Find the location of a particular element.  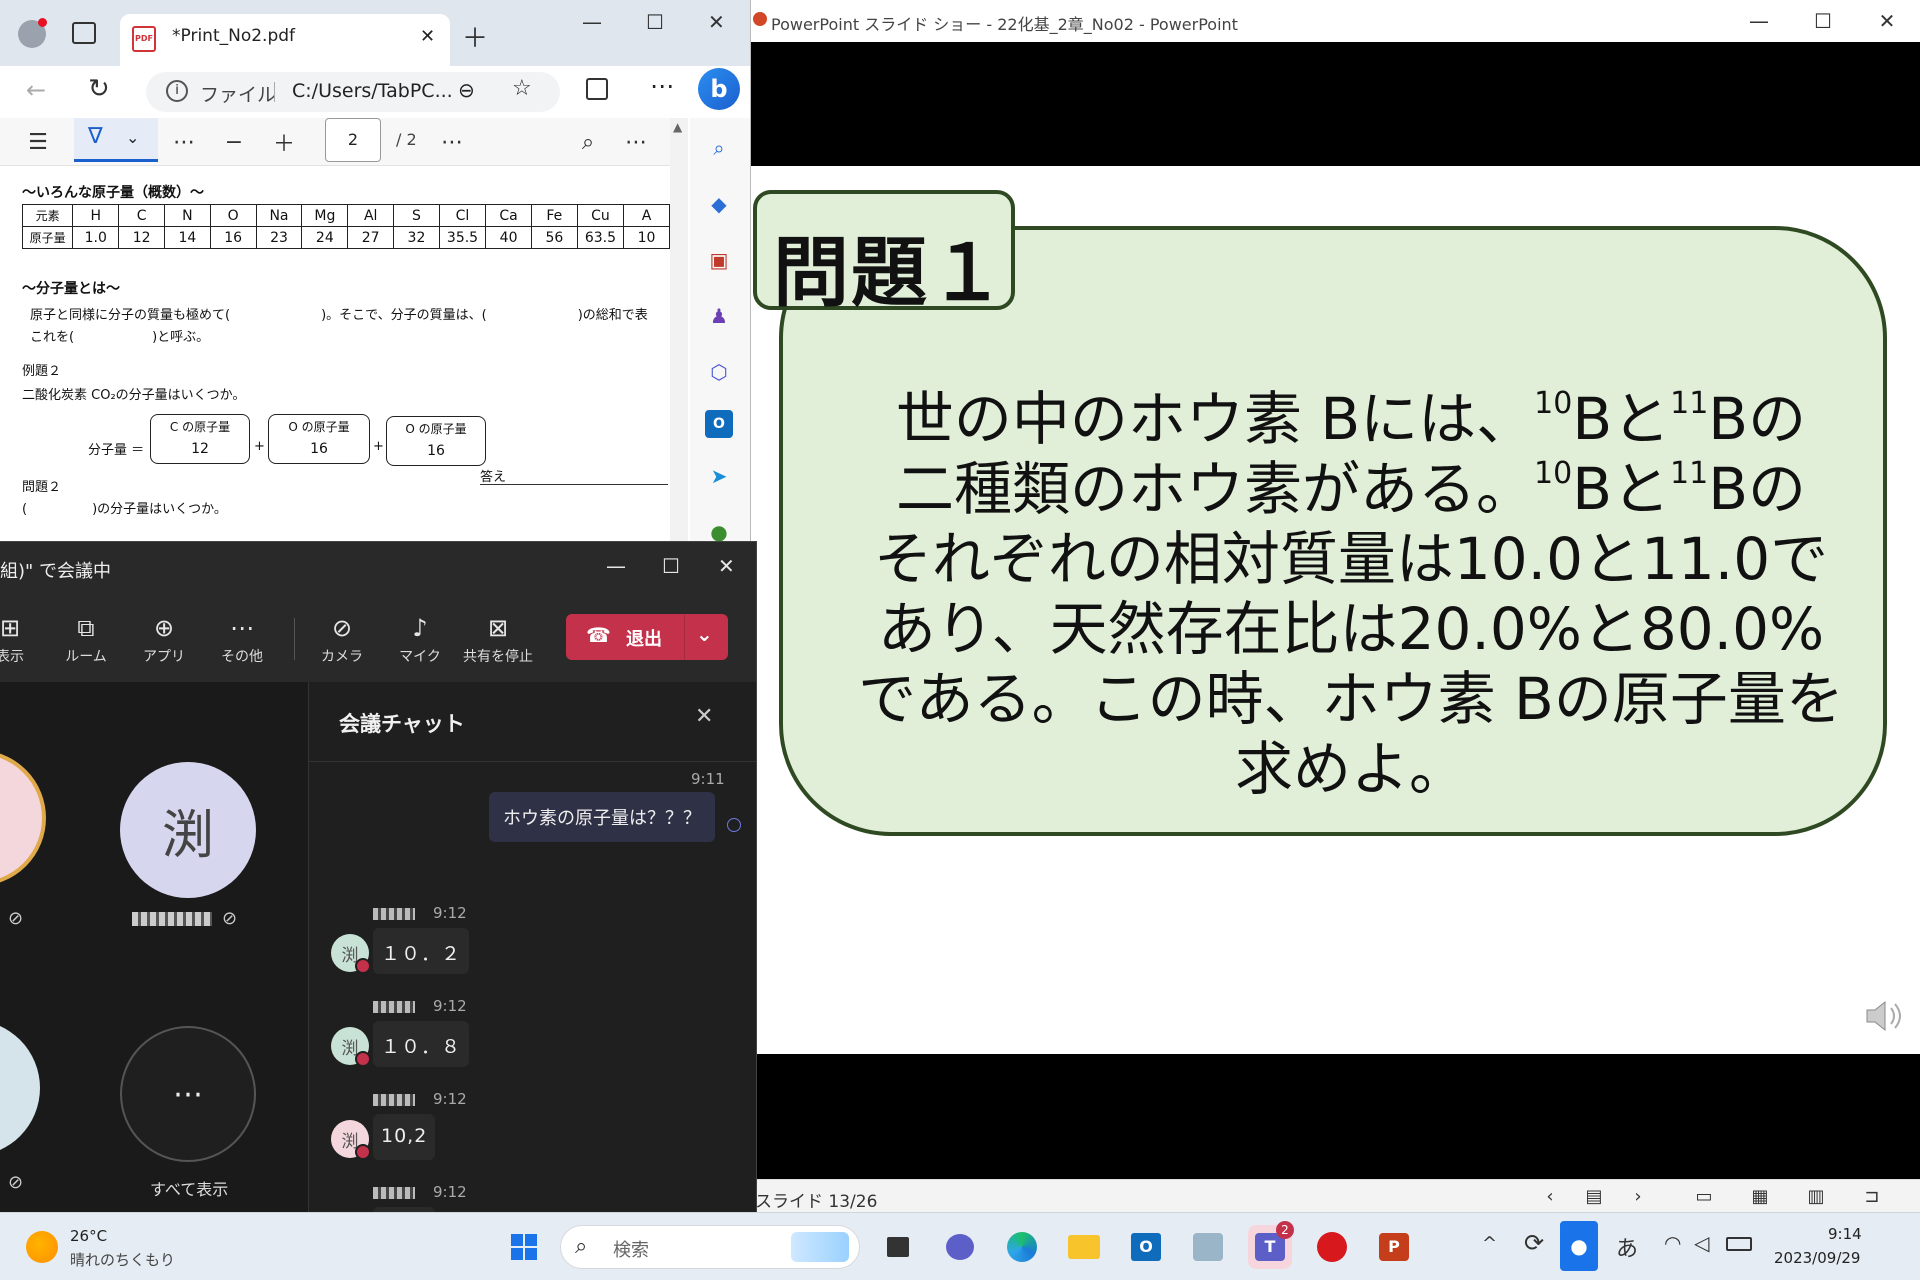

address-bar: i ファイル C:/Users/TabPC... ⊖ ☆ is located at coordinates (353, 92).